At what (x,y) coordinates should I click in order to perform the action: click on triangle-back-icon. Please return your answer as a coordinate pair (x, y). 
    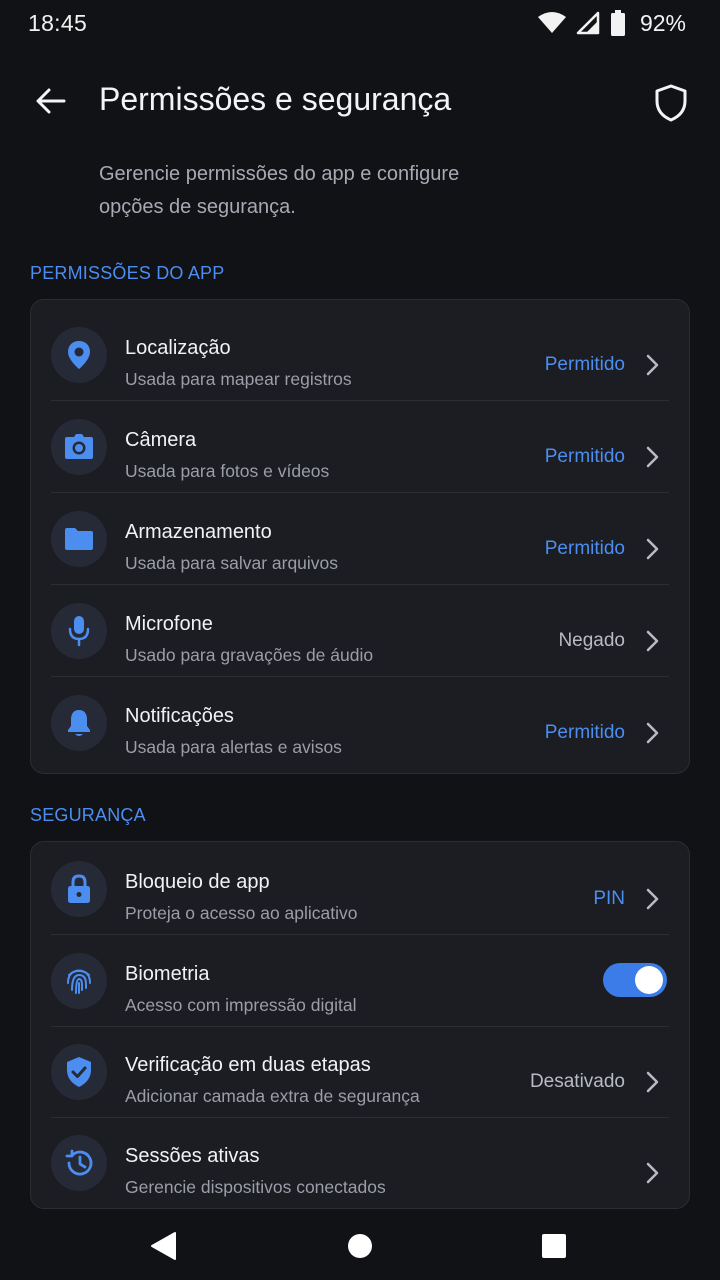
    Looking at the image, I should click on (163, 1246).